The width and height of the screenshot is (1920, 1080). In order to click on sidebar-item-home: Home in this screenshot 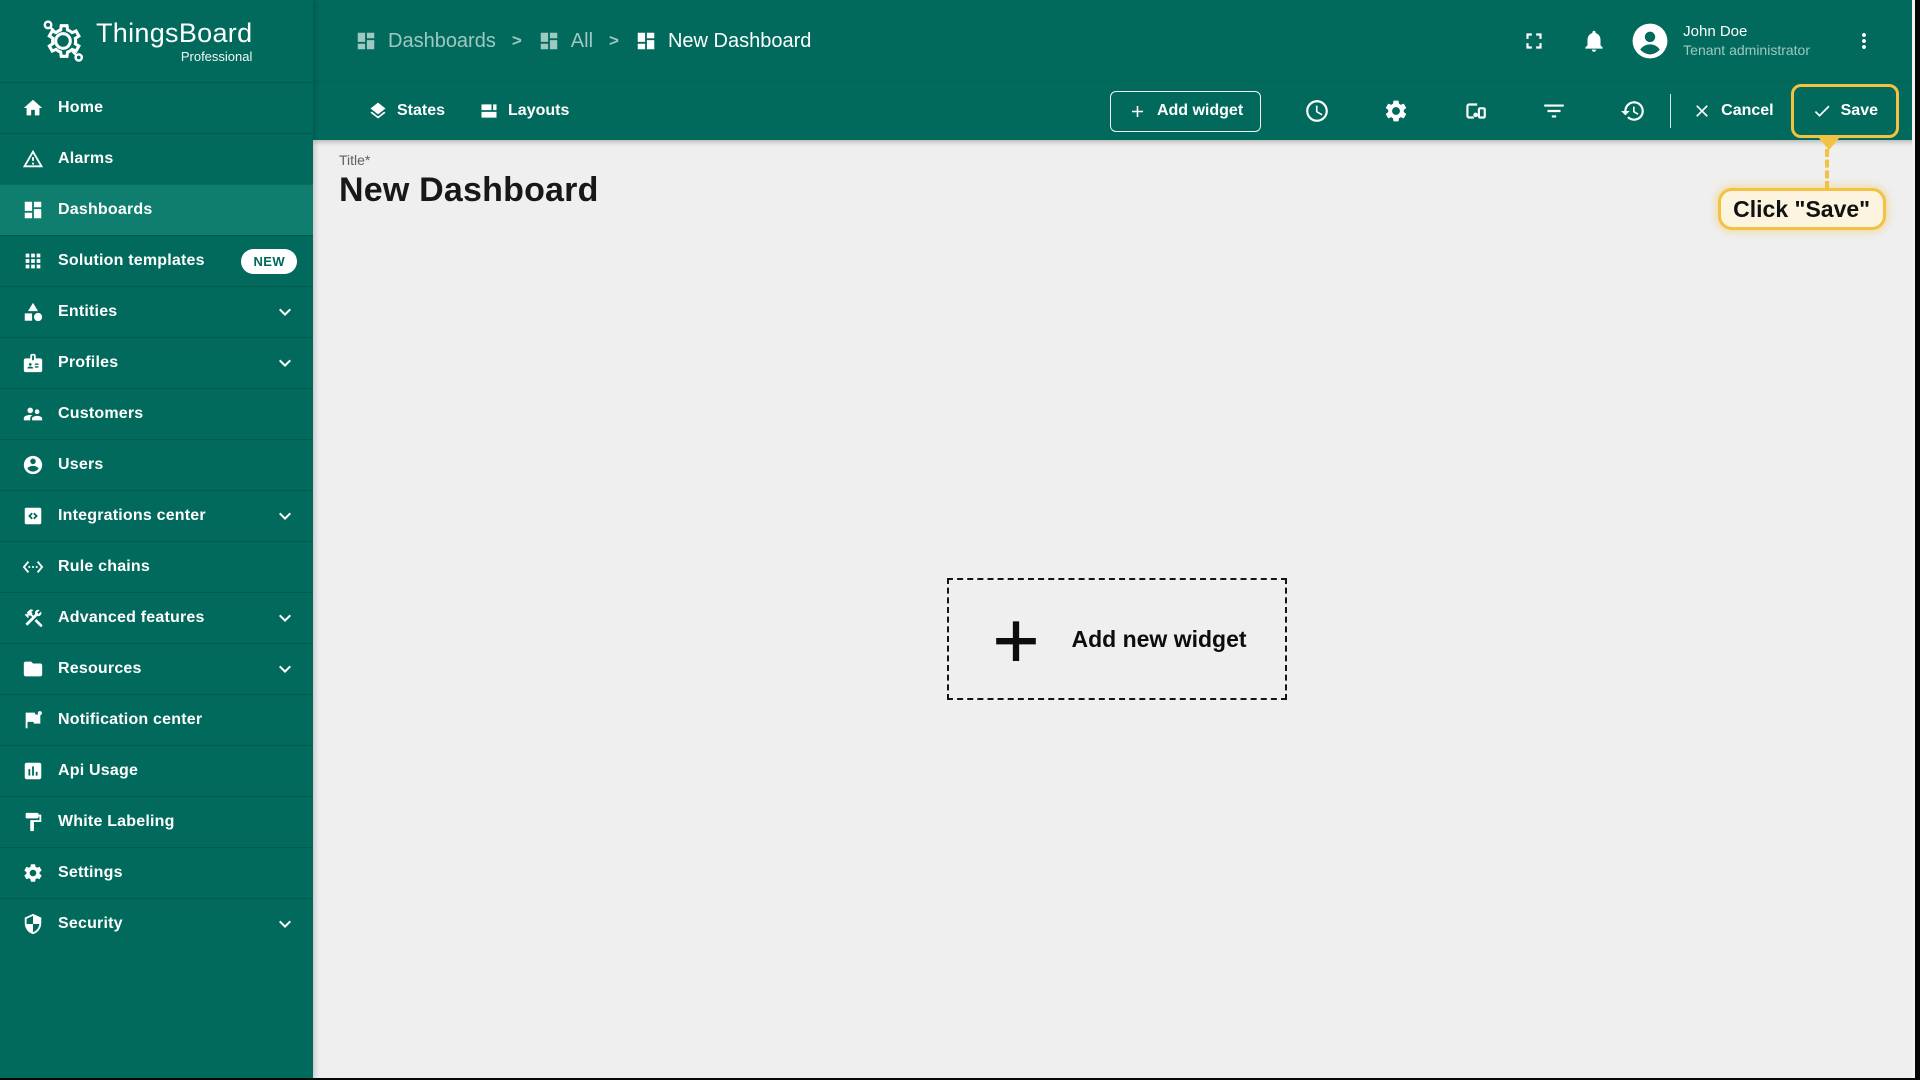, I will do `click(156, 107)`.